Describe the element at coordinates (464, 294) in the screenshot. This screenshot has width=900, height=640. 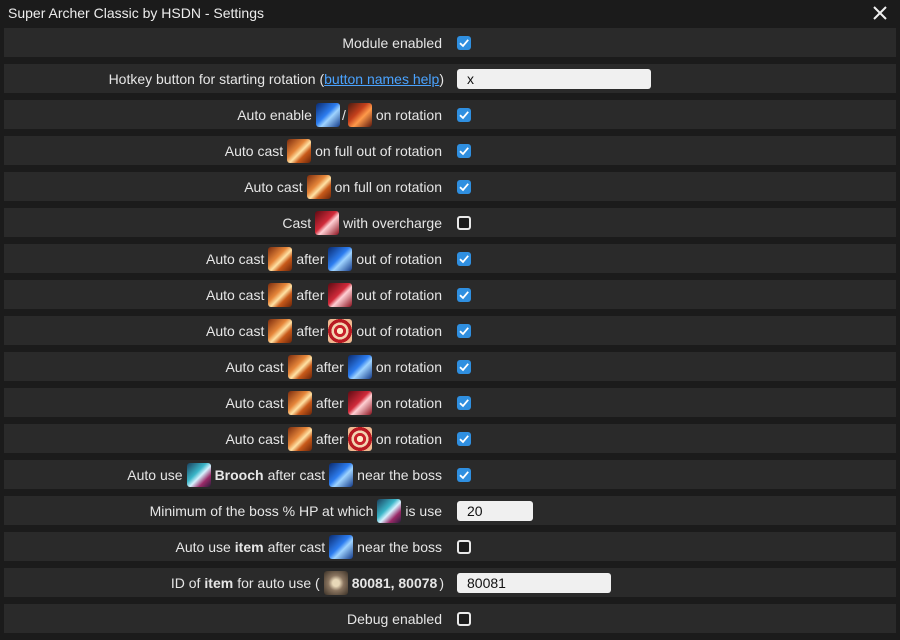
I see `after-red-out-checkbox` at that location.